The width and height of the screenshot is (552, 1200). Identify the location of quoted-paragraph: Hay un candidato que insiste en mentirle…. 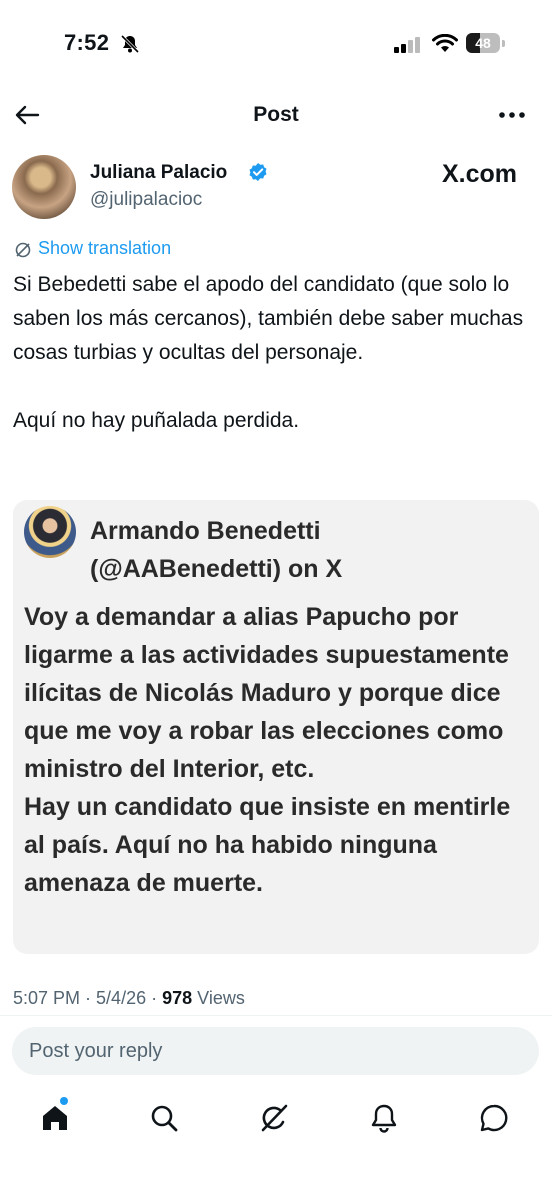
(267, 845).